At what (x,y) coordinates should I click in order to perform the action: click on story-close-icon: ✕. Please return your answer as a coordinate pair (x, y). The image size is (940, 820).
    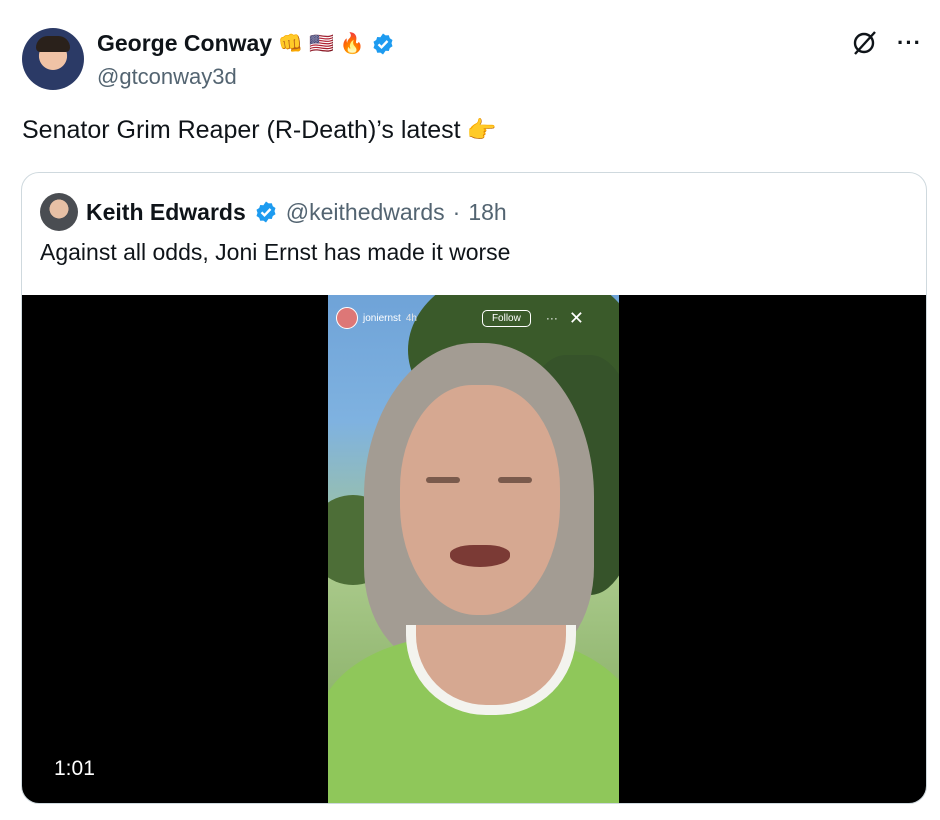
    Looking at the image, I should click on (576, 318).